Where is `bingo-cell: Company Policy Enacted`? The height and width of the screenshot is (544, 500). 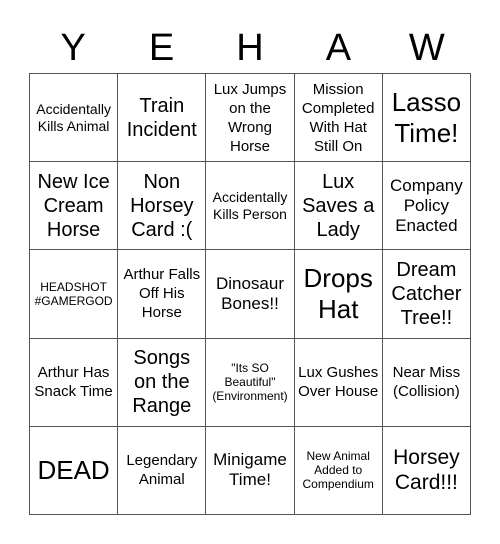
bingo-cell: Company Policy Enacted is located at coordinates (426, 206).